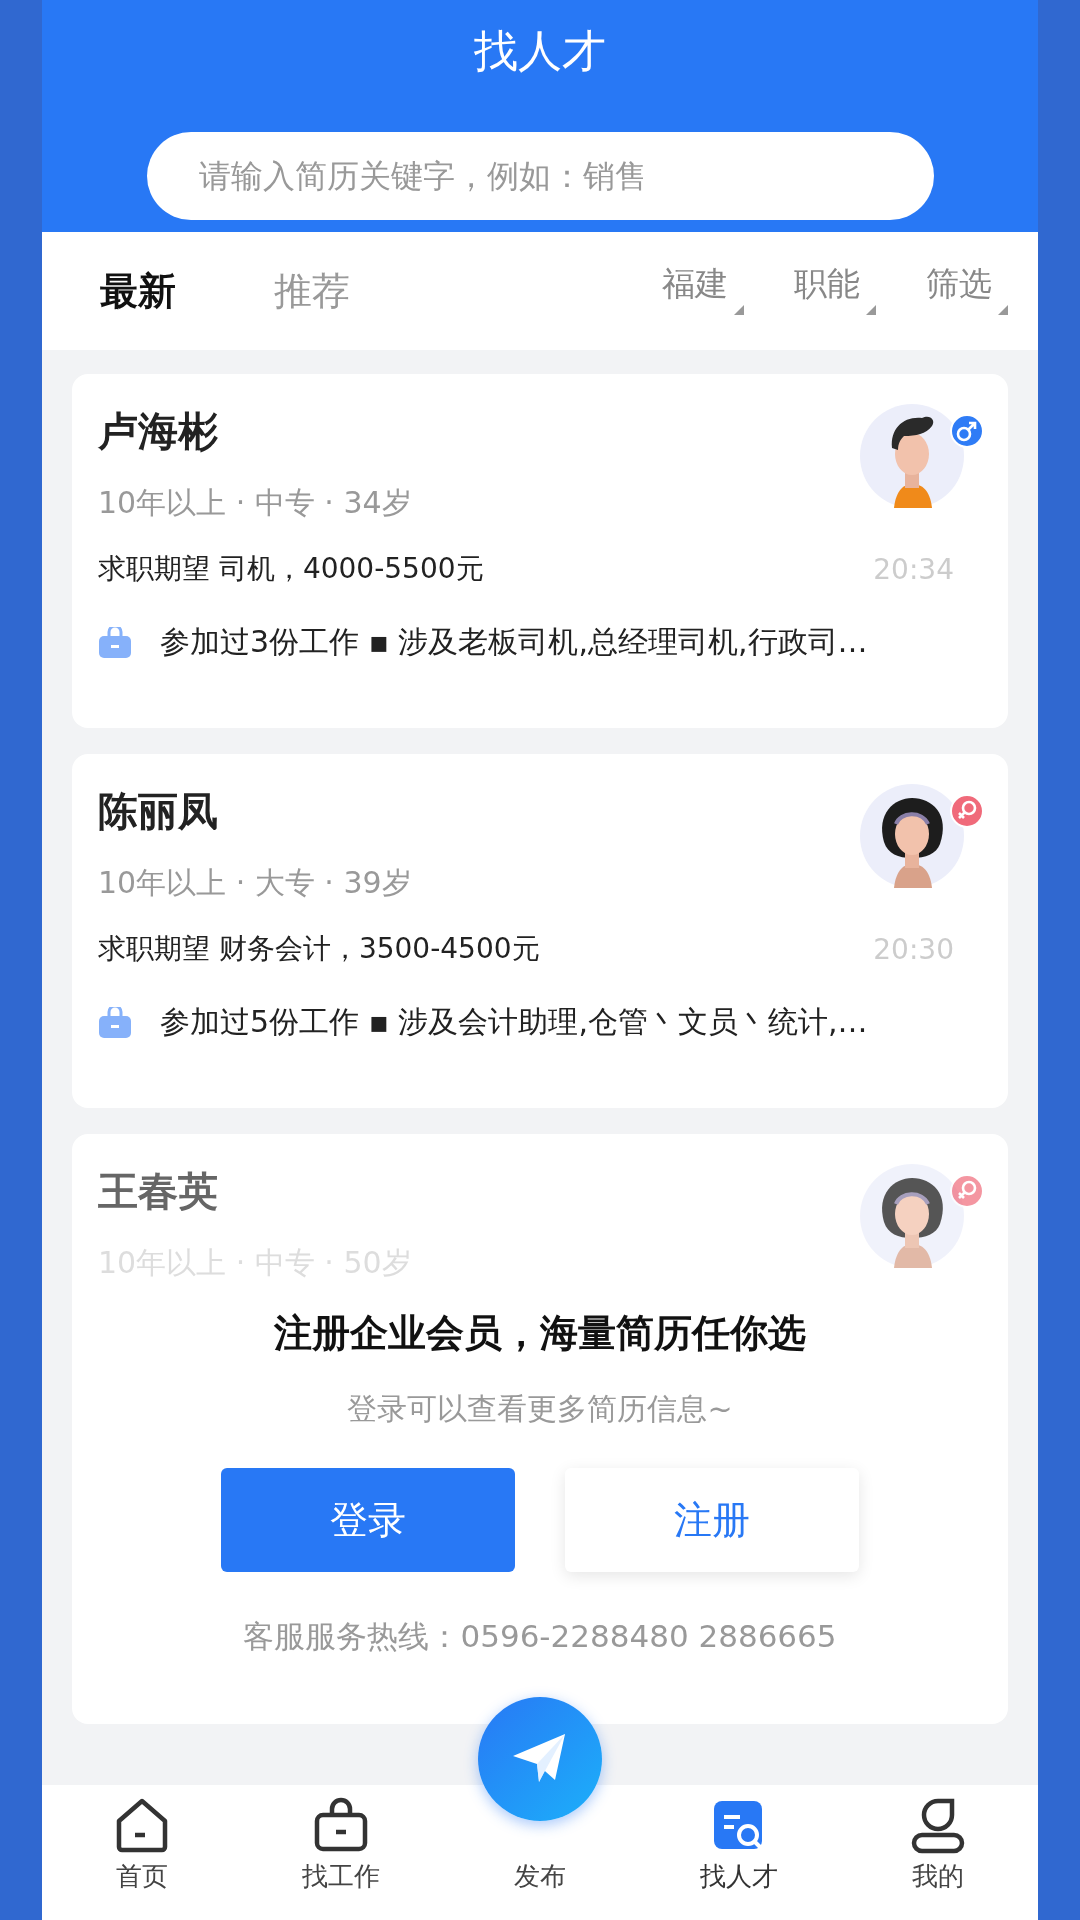 The image size is (1080, 1920). Describe the element at coordinates (540, 176) in the screenshot. I see `search-field: 请输入简历关键字，例如：销售` at that location.